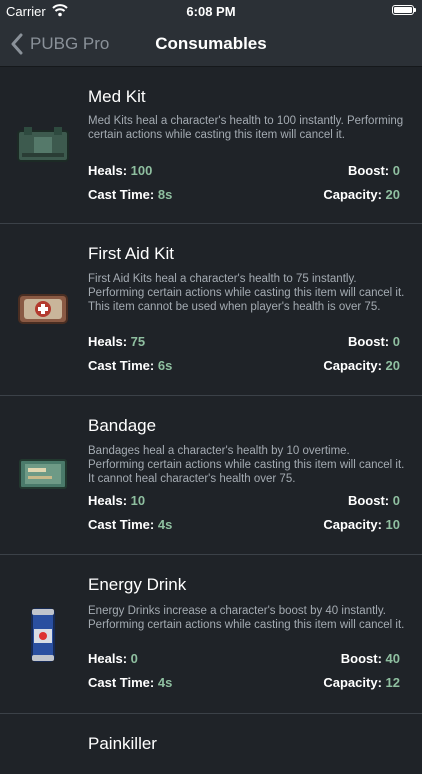 The height and width of the screenshot is (774, 422). I want to click on page-title: Consumables, so click(211, 43).